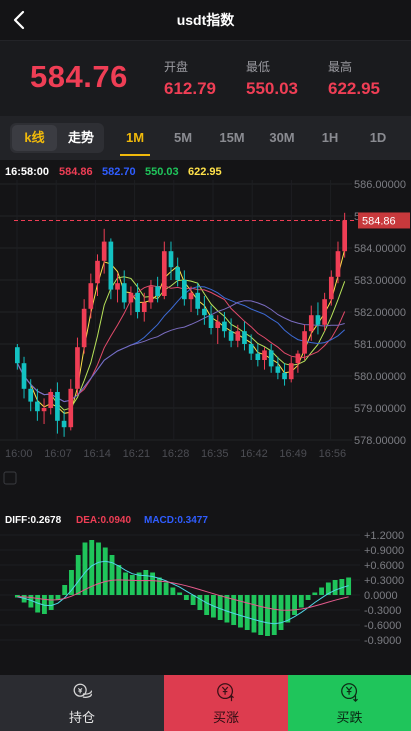 This screenshot has height=731, width=411. What do you see at coordinates (81, 717) in the screenshot?
I see `hold-label: 持仓` at bounding box center [81, 717].